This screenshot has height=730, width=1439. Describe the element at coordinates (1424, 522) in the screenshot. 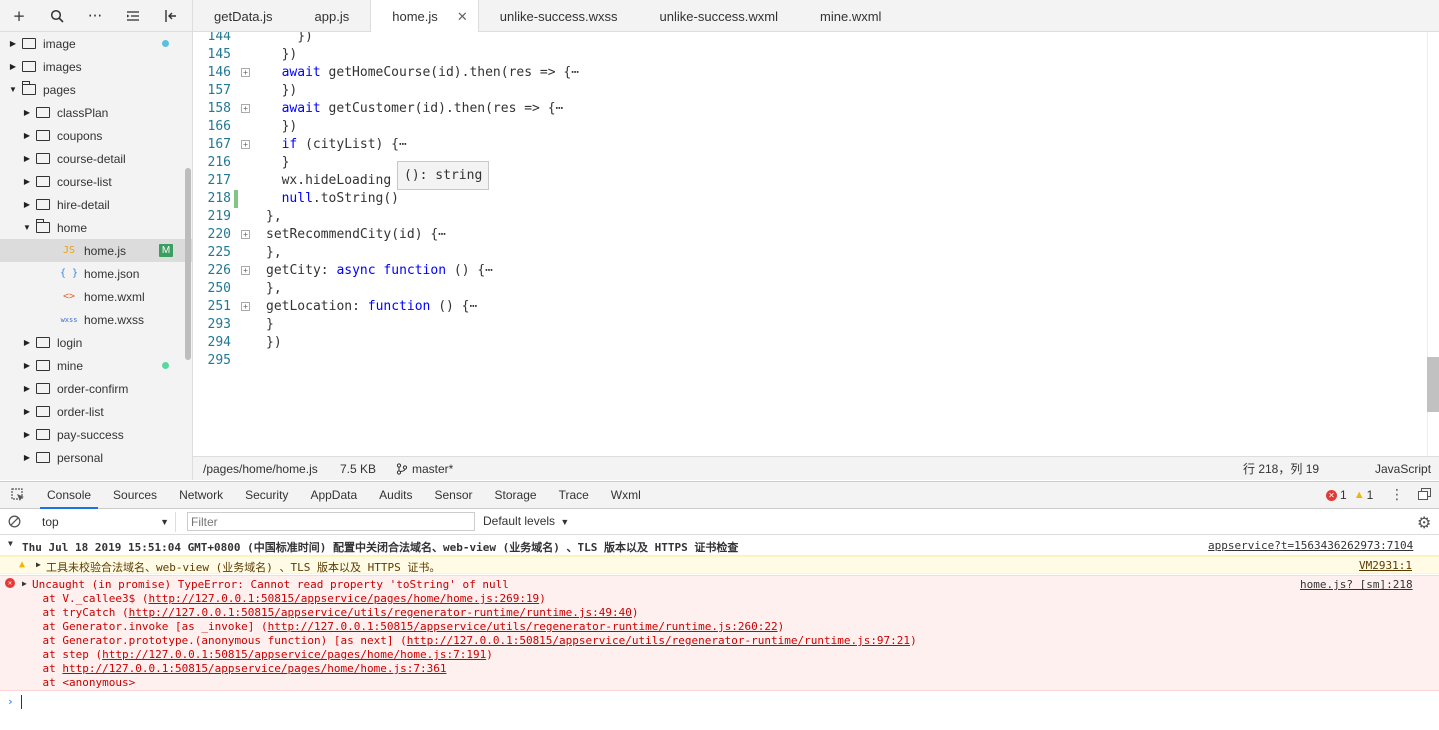

I see `gear-icon: ⚙` at that location.